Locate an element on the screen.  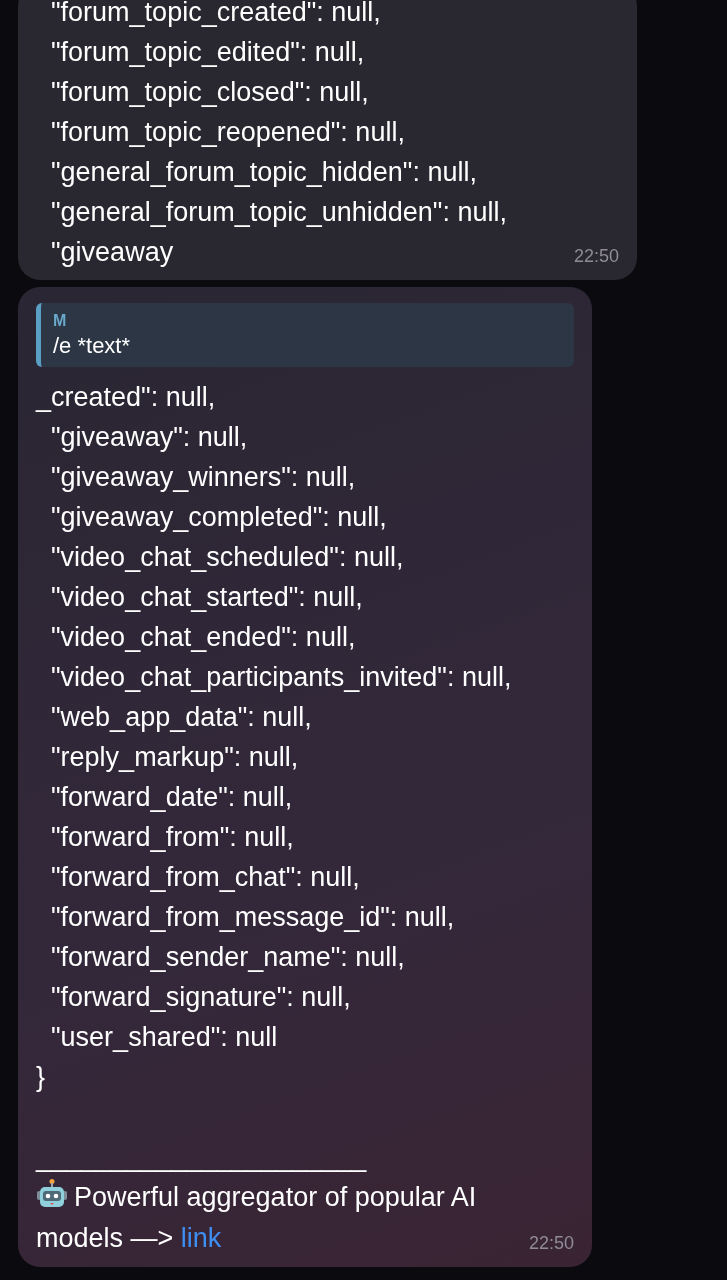
reply-text: /e *text* is located at coordinates (92, 346).